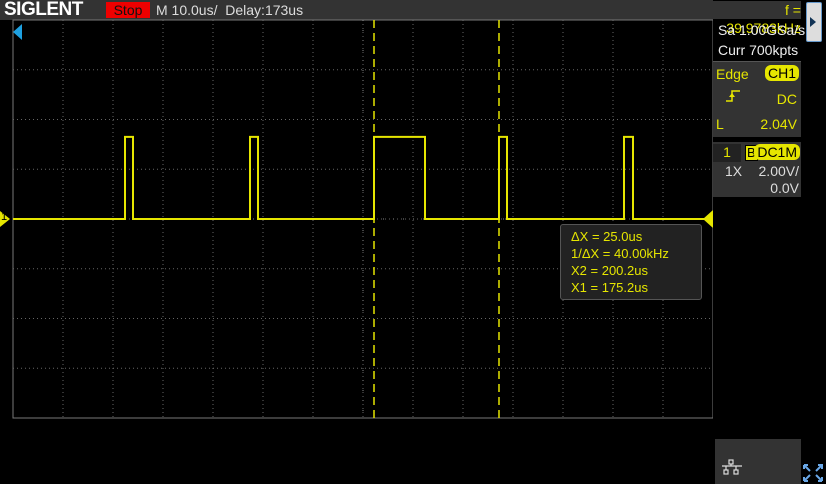 The width and height of the screenshot is (826, 484). What do you see at coordinates (620, 253) in the screenshot?
I see `cursor-inverse-delta-x: 1/ΔX = 40.00kHz` at bounding box center [620, 253].